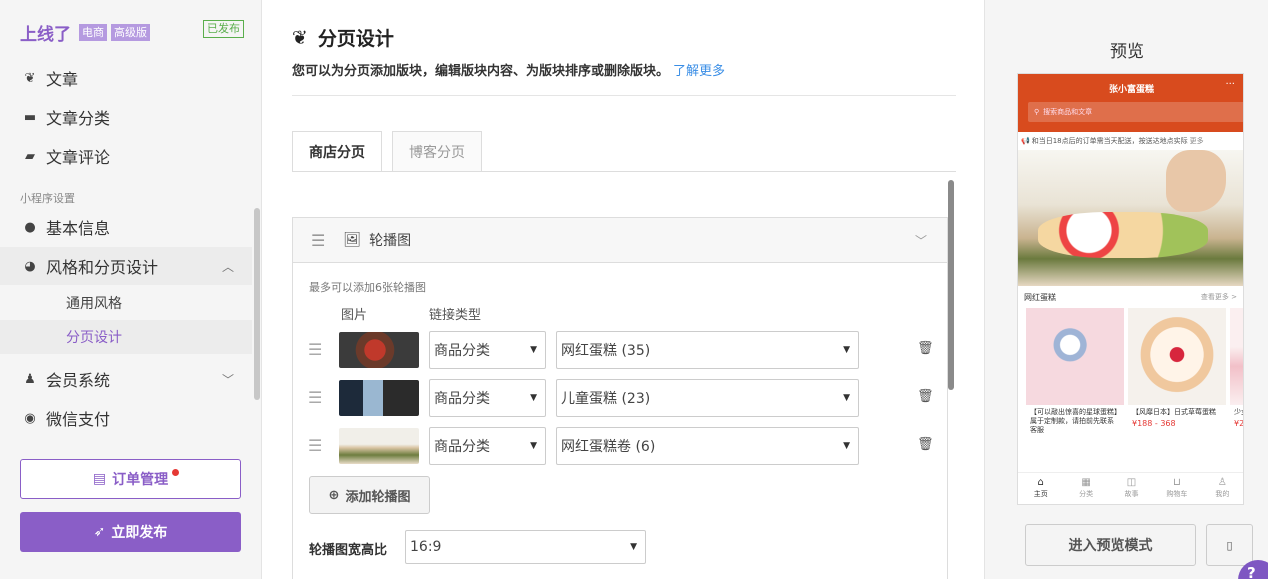 The width and height of the screenshot is (1268, 579). Describe the element at coordinates (78, 118) in the screenshot. I see `sidebar-item-label: 文章分类` at that location.